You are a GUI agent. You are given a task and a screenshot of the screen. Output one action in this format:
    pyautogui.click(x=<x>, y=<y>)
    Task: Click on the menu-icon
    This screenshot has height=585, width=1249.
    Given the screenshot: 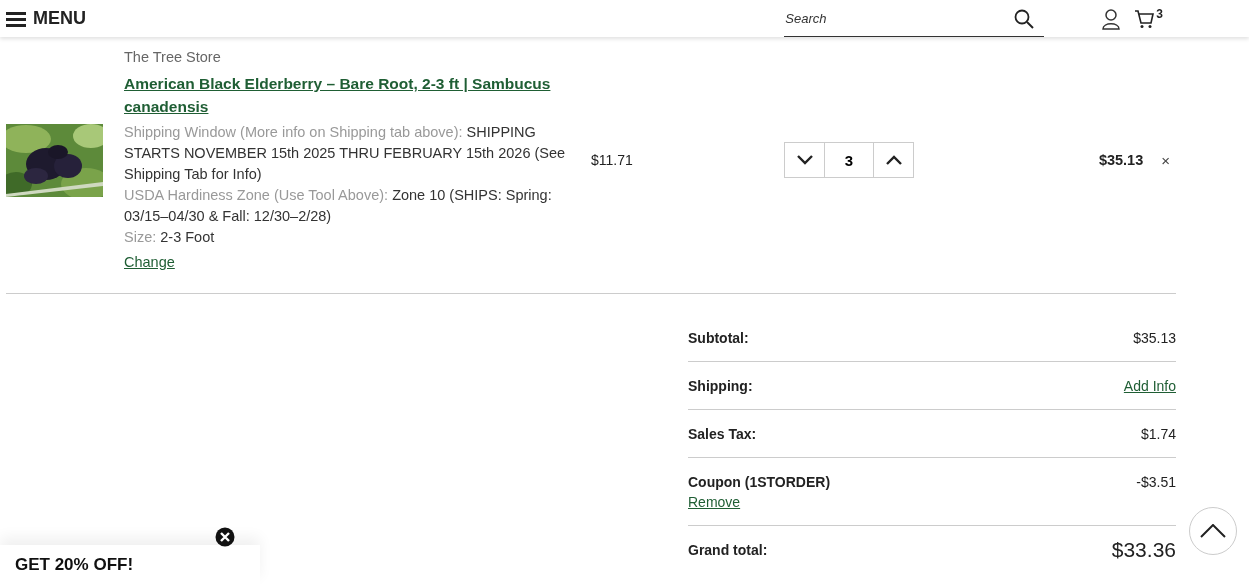 What is the action you would take?
    pyautogui.click(x=16, y=18)
    